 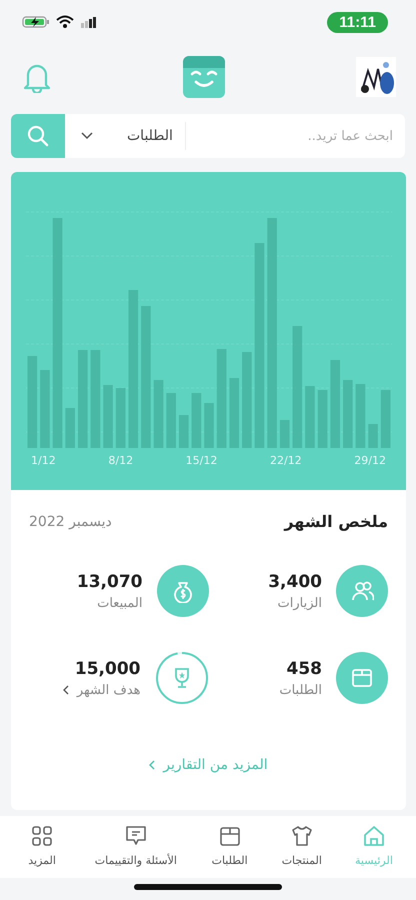 What do you see at coordinates (121, 460) in the screenshot?
I see `axis-label: 8/12` at bounding box center [121, 460].